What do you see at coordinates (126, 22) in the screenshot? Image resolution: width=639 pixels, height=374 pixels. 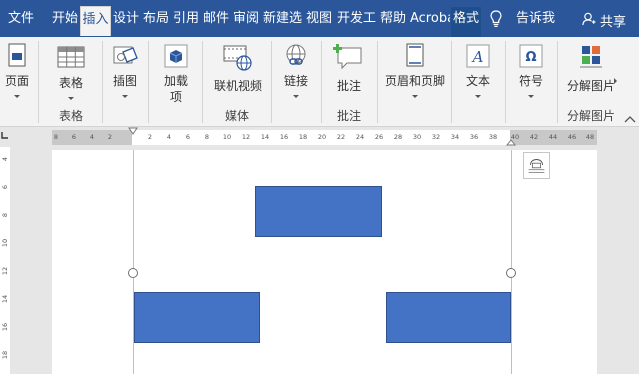 I see `tab-design: 设计` at bounding box center [126, 22].